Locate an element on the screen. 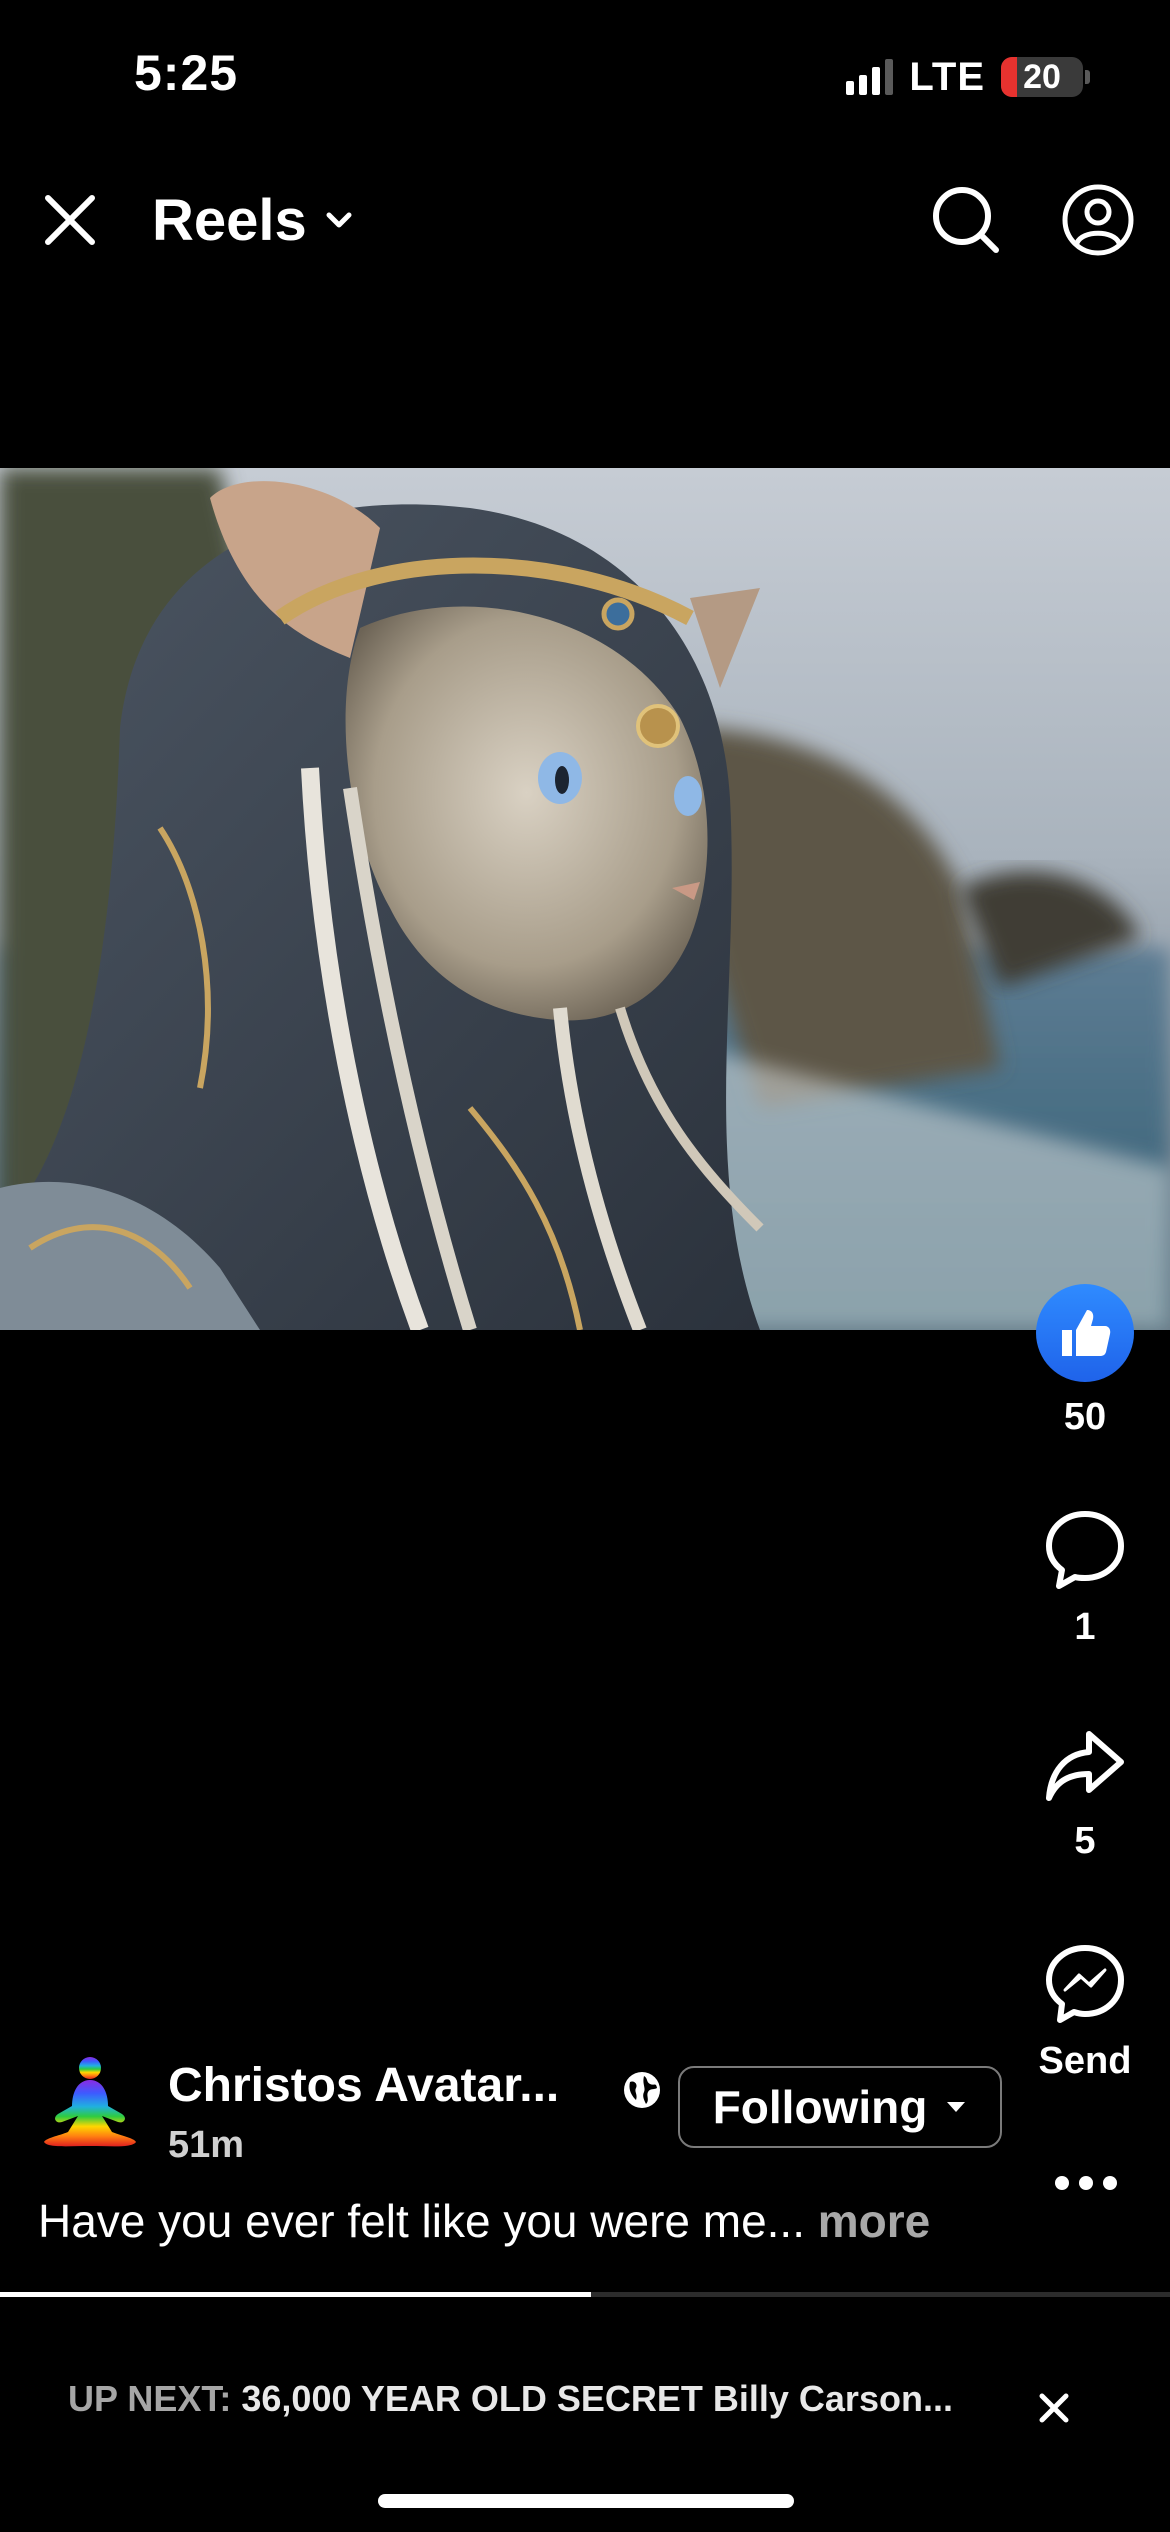  following-button: Following is located at coordinates (840, 2107).